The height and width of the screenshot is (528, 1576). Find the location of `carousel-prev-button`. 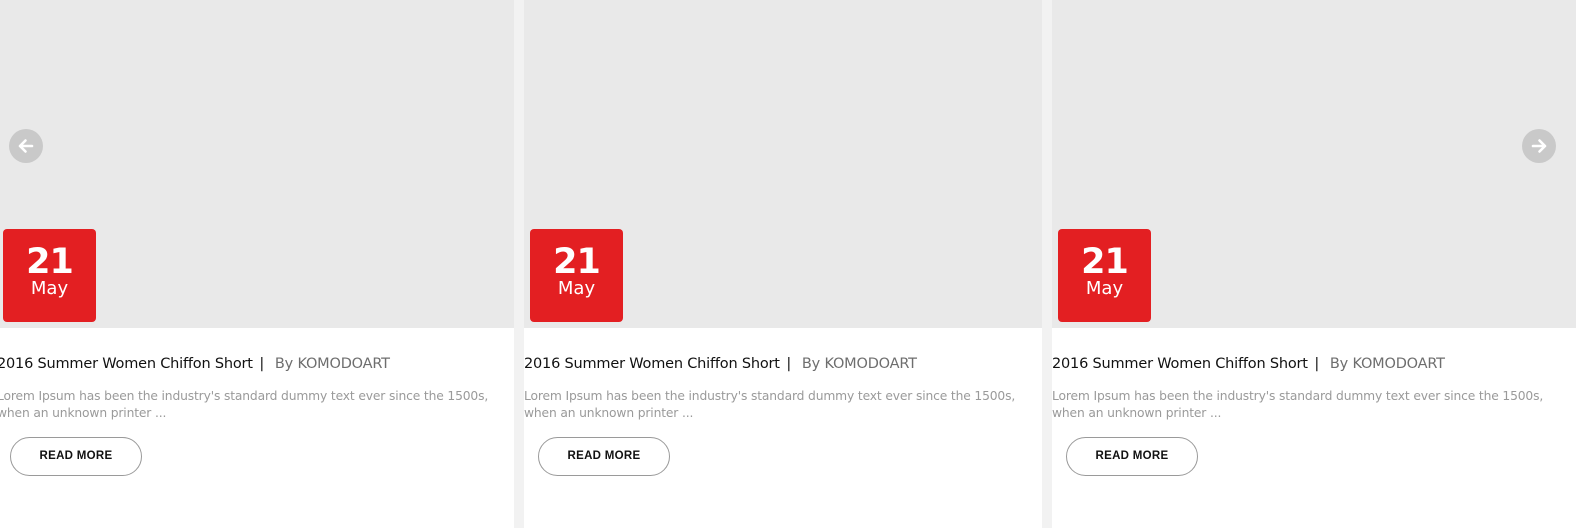

carousel-prev-button is located at coordinates (26, 146).